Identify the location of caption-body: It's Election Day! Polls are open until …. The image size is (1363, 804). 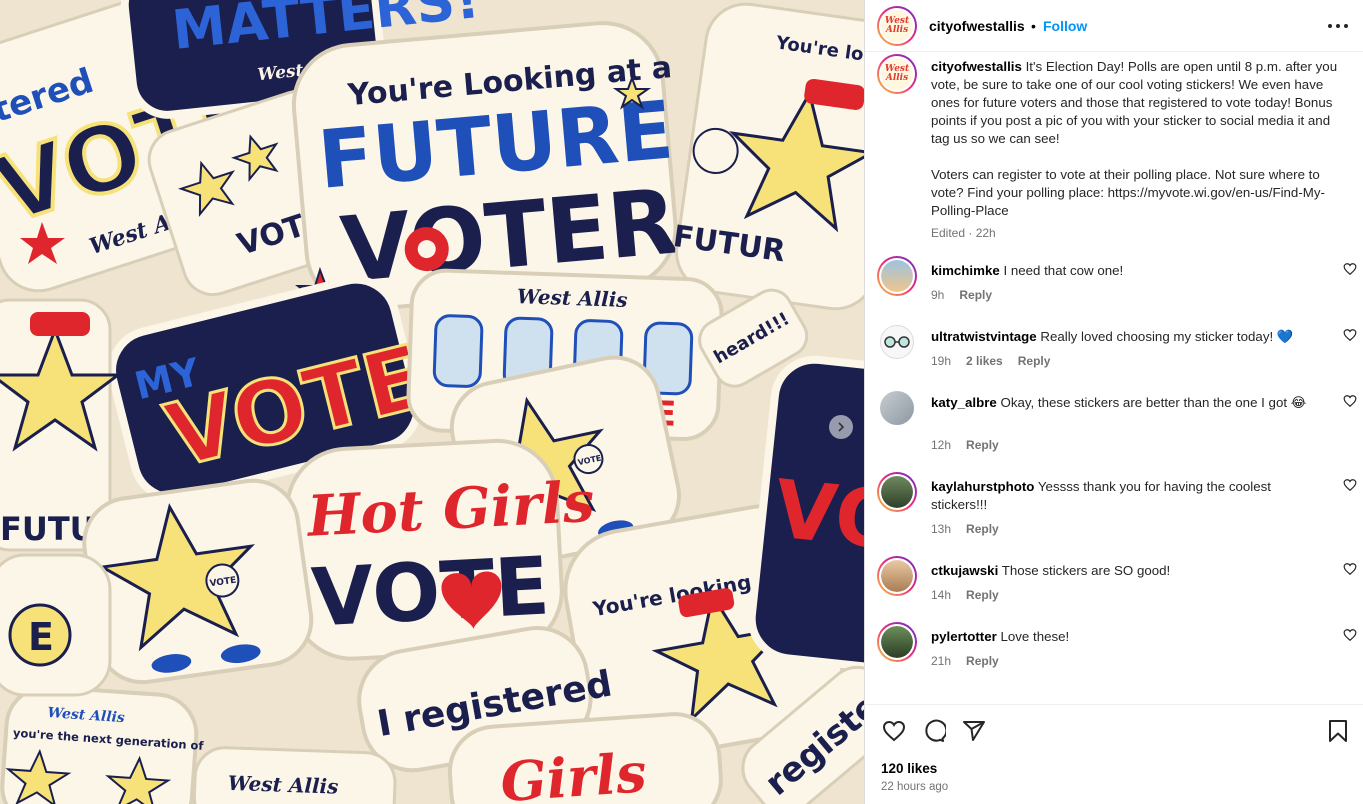
(1134, 138).